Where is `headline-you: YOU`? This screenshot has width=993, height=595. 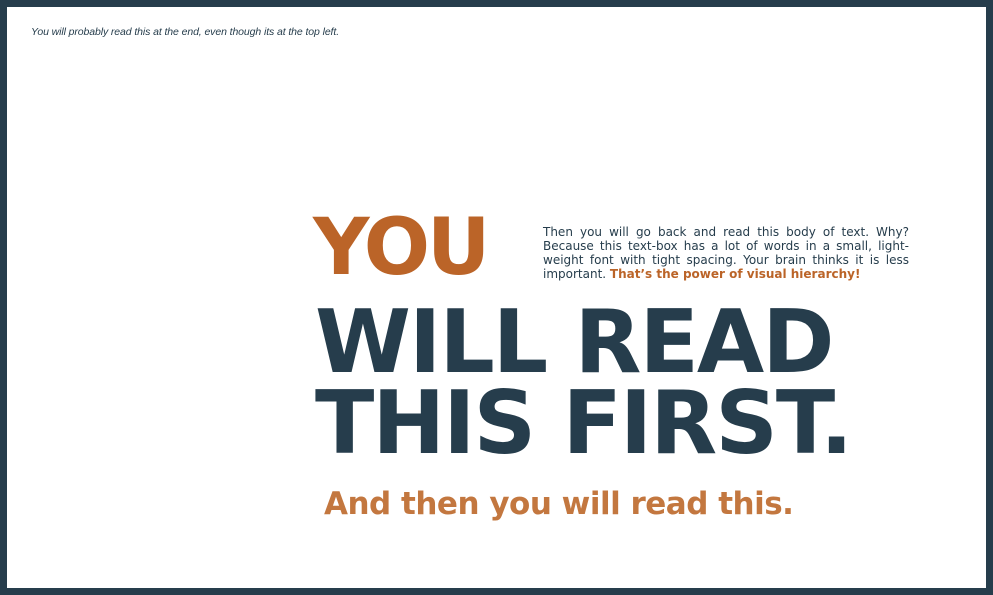 headline-you: YOU is located at coordinates (401, 248).